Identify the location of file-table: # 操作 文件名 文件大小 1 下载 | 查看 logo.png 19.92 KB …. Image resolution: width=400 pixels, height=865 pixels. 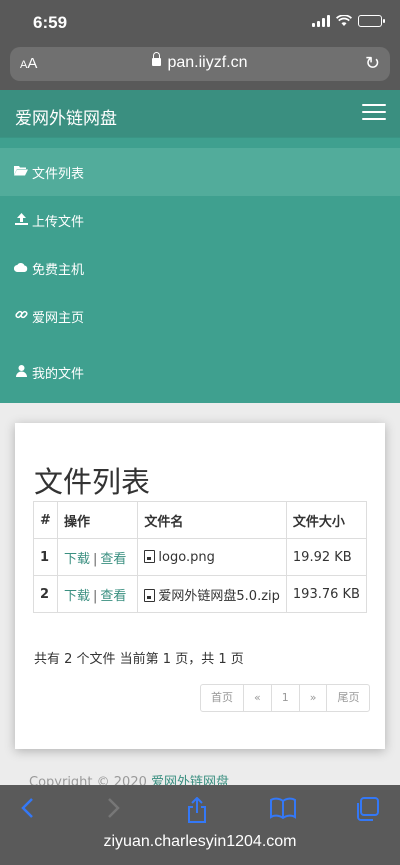
(200, 557).